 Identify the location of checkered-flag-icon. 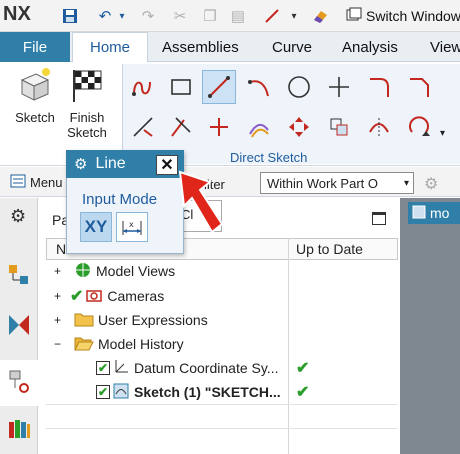
(87, 86).